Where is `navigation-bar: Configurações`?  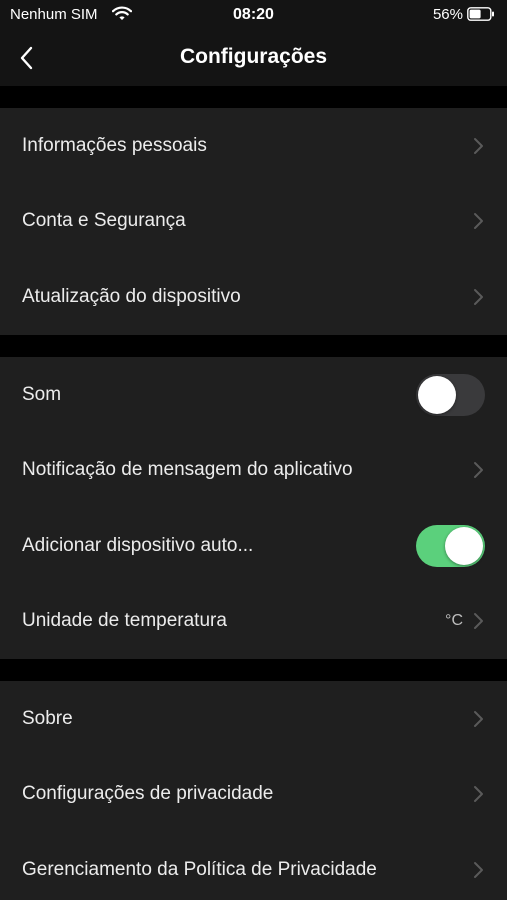
navigation-bar: Configurações is located at coordinates (253, 58).